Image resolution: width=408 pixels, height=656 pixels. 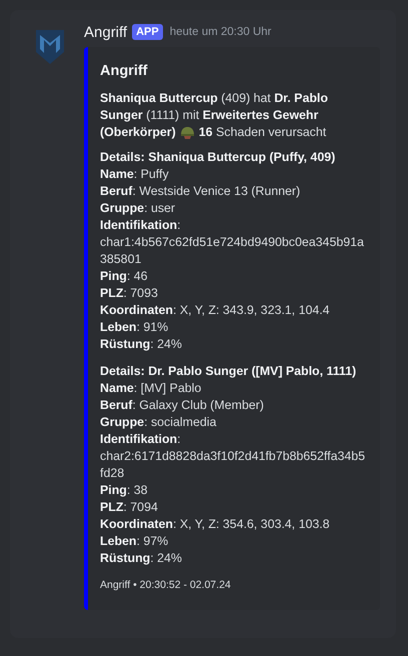 I want to click on section-heading: Details: Dr. Pablo Sunger ([MV] Pablo, 1111), so click(x=229, y=371).